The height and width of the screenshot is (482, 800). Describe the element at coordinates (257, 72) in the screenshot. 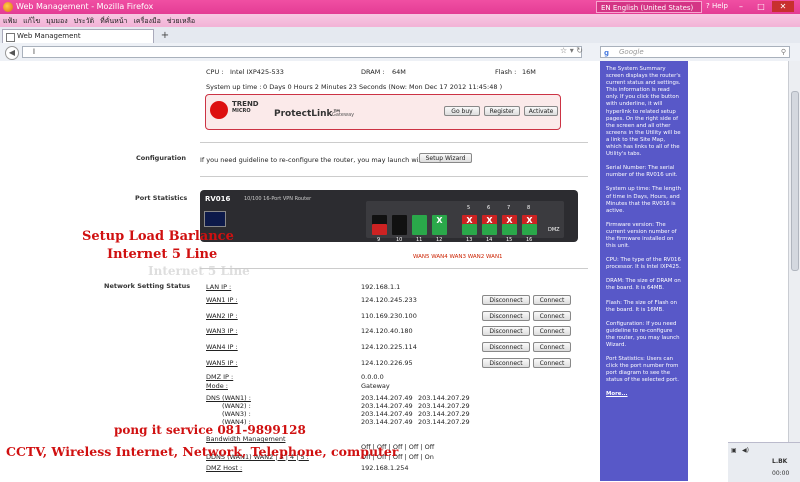

I see `cpu-value: Intel IXP425-533` at that location.